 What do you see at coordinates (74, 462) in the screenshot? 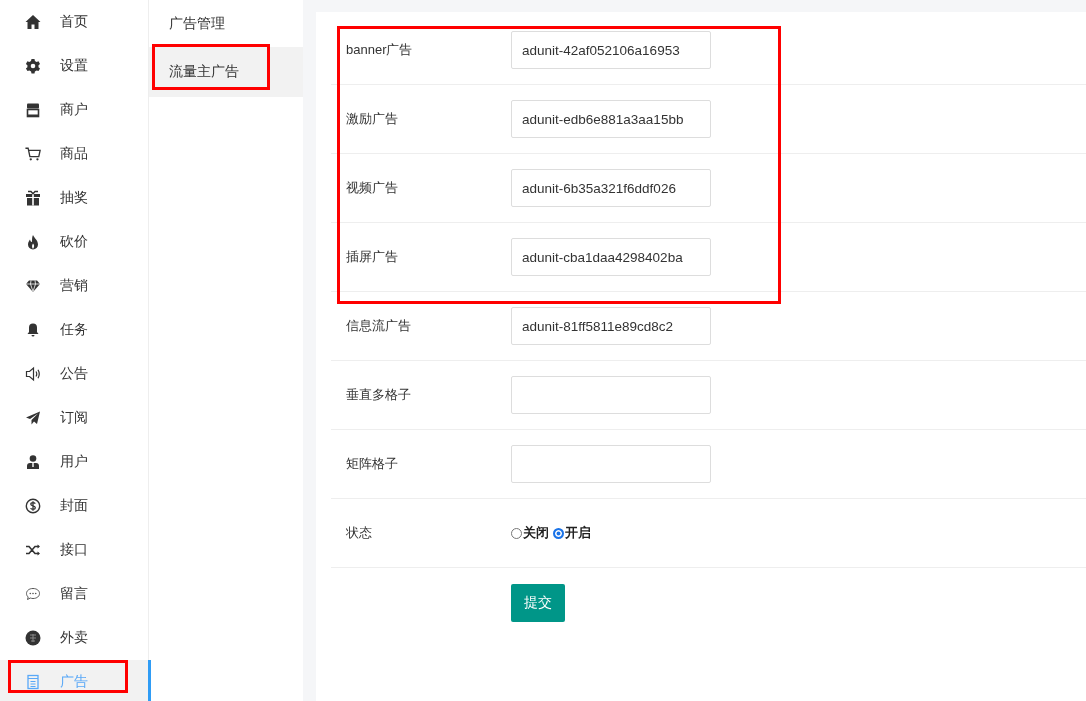
I see `sidebar-item: 用户` at bounding box center [74, 462].